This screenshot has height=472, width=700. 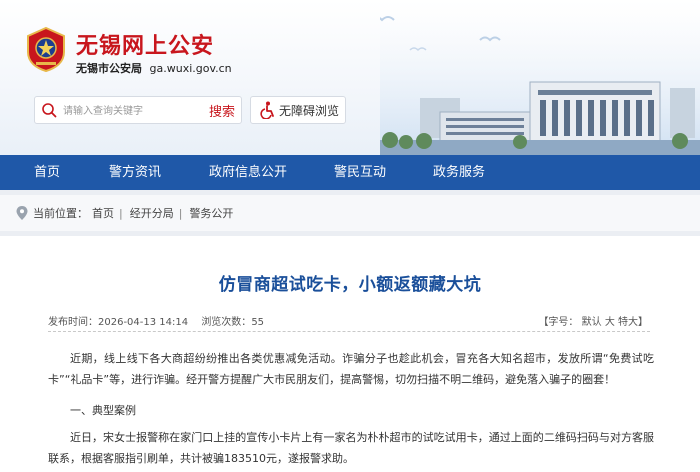 I want to click on article-divider, so click(x=349, y=331).